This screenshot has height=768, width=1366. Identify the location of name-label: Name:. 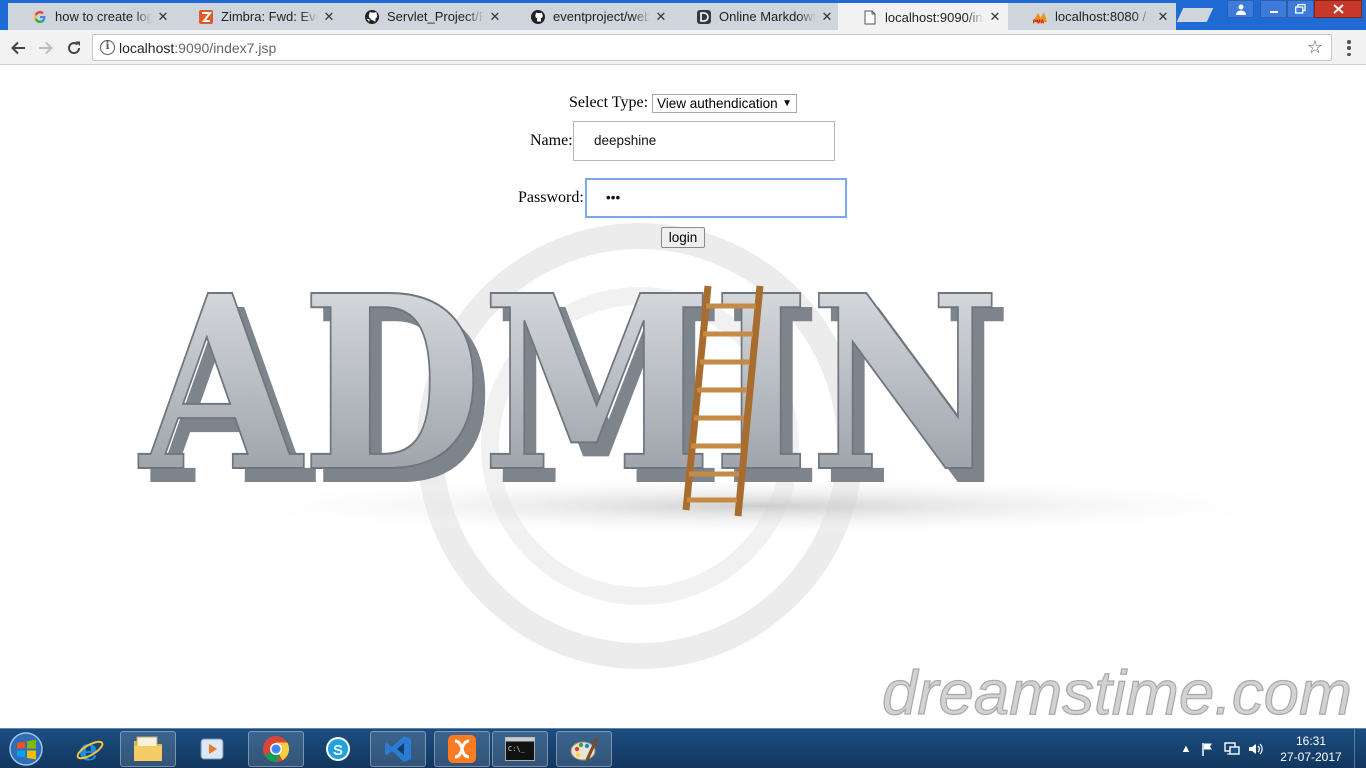
(551, 140).